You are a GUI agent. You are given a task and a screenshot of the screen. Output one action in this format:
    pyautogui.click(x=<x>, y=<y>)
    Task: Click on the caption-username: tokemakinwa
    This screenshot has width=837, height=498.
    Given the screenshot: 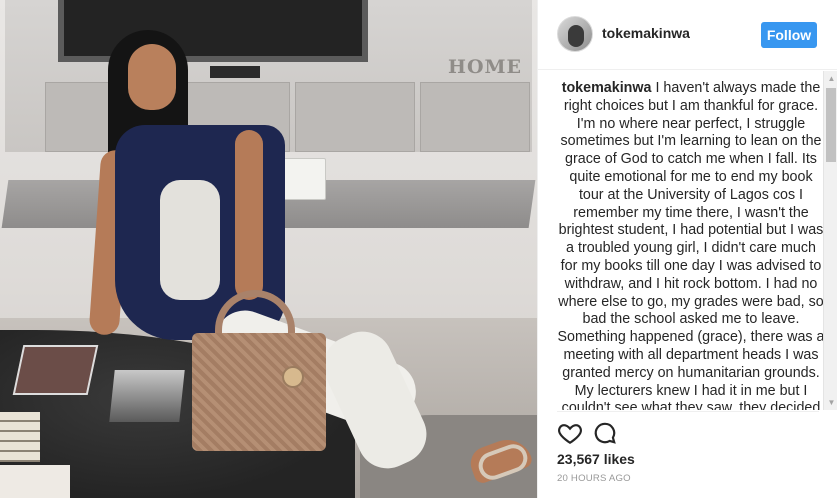 What is the action you would take?
    pyautogui.click(x=607, y=88)
    